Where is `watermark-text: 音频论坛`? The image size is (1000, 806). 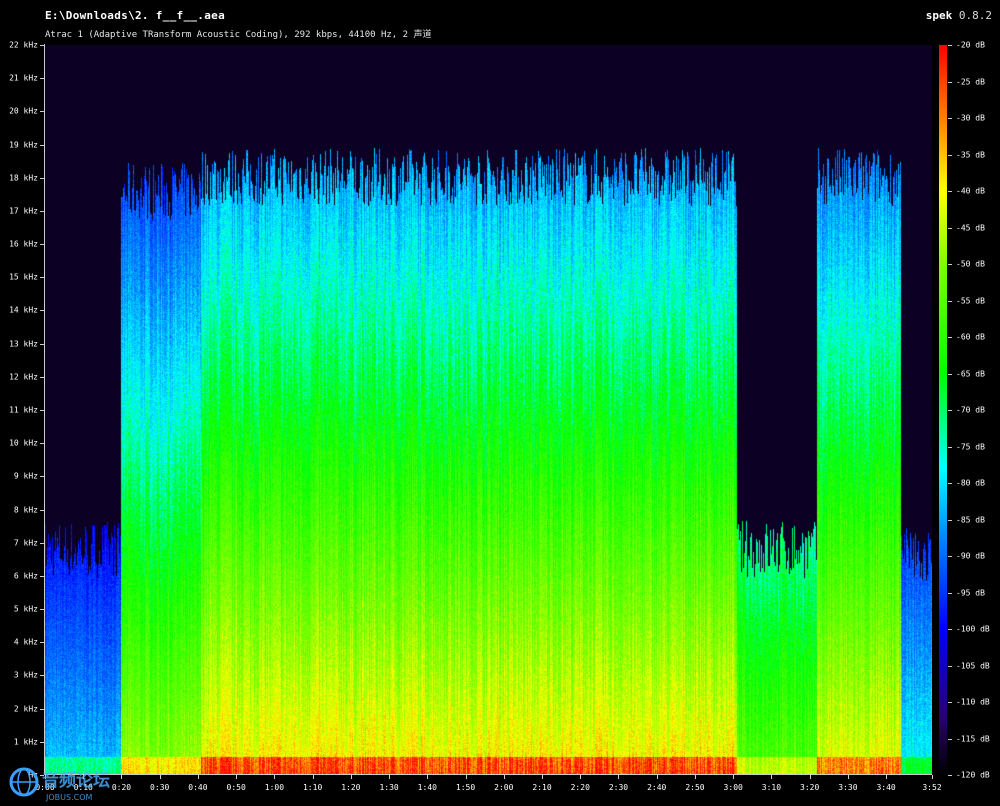
watermark-text: 音频论坛 is located at coordinates (76, 780).